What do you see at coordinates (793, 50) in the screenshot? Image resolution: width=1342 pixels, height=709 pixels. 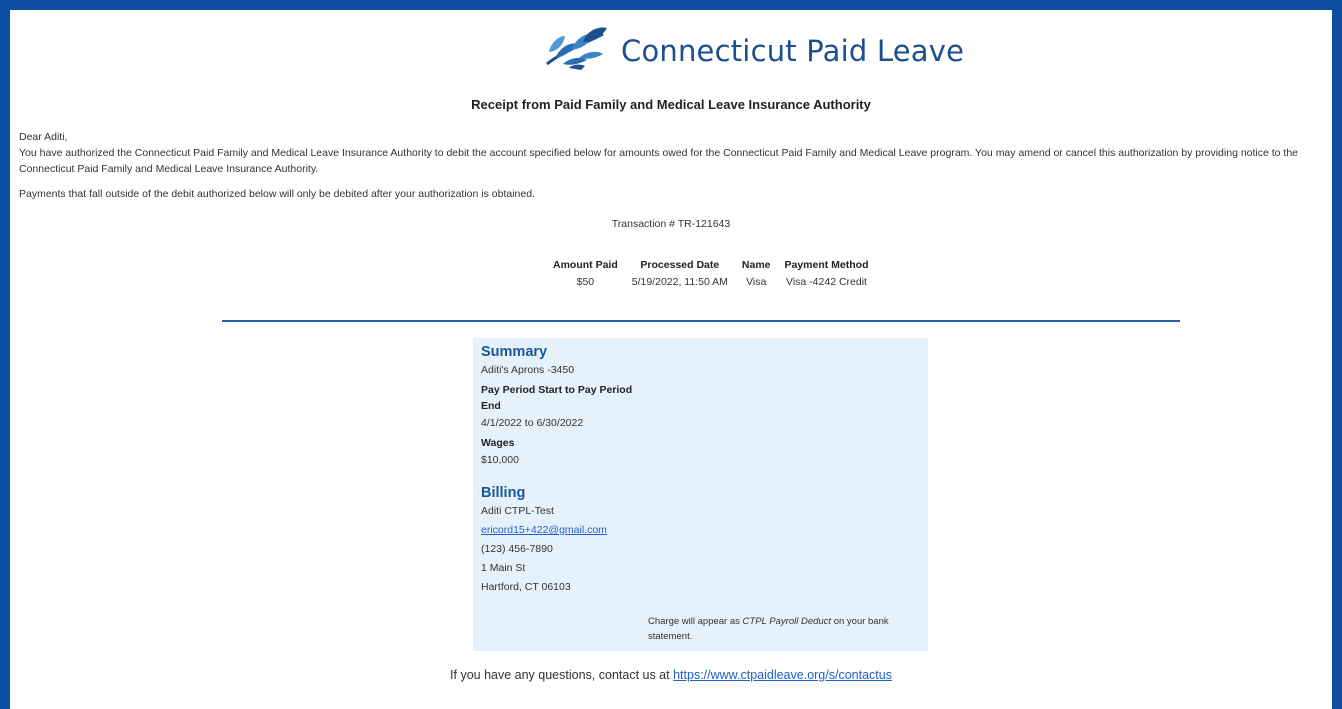 I see `brand-name: Connecticut Paid Leave` at bounding box center [793, 50].